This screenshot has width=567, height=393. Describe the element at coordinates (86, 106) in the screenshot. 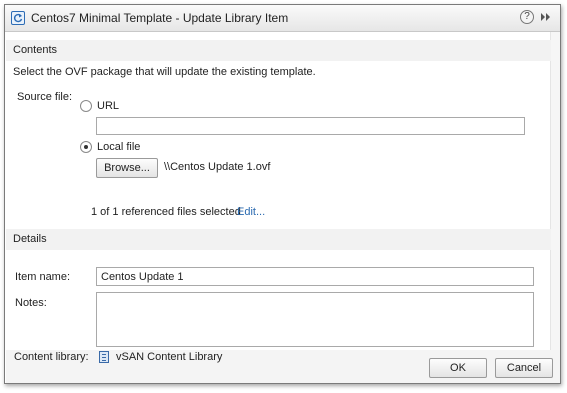

I see `url-radio` at that location.